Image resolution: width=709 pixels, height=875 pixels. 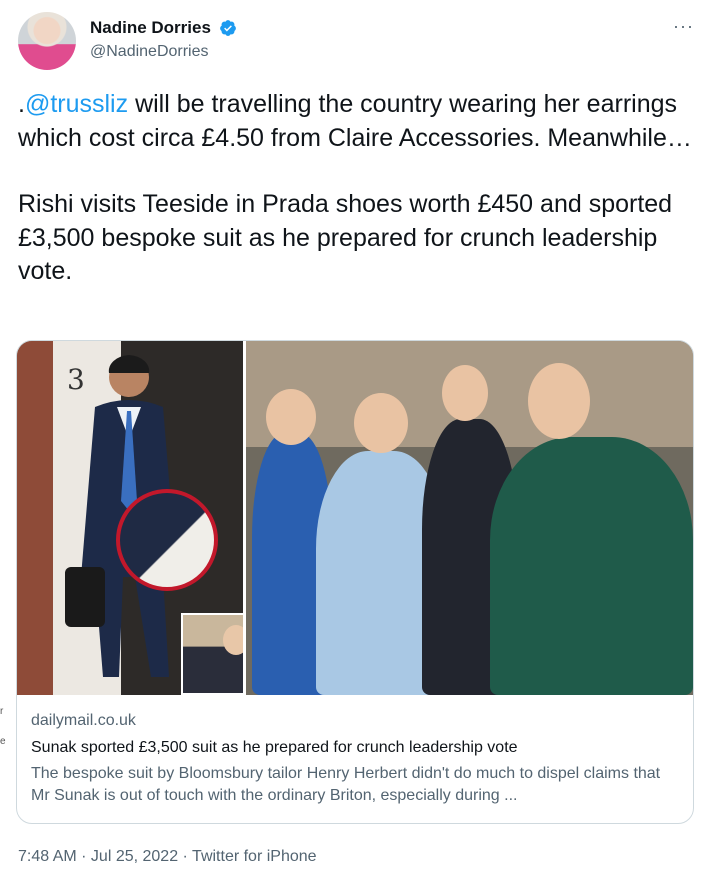 What do you see at coordinates (2, 711) in the screenshot?
I see `edge-fragment-1: r` at bounding box center [2, 711].